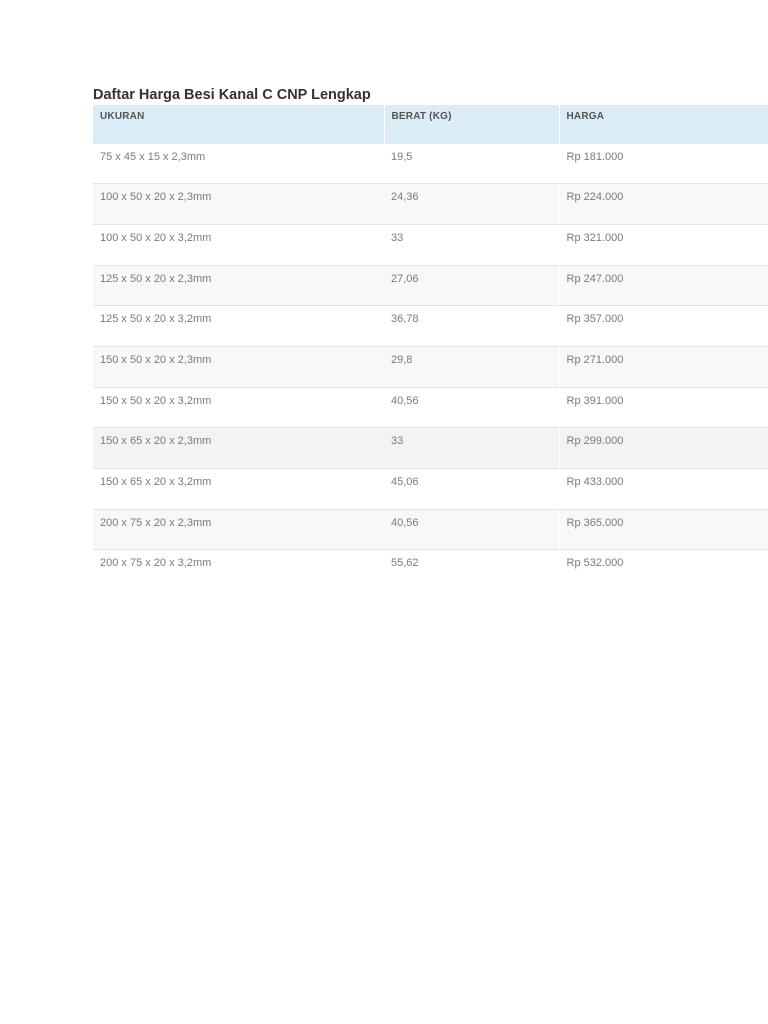  I want to click on table-row: 75 x 45 x 15 x 2,3mm 19,5 Rp 181.000, so click(430, 163).